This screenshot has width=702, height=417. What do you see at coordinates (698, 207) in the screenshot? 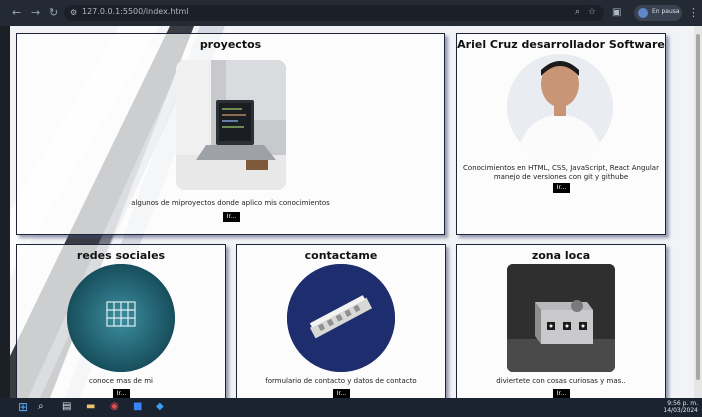
I see `scrollbar-thumb` at bounding box center [698, 207].